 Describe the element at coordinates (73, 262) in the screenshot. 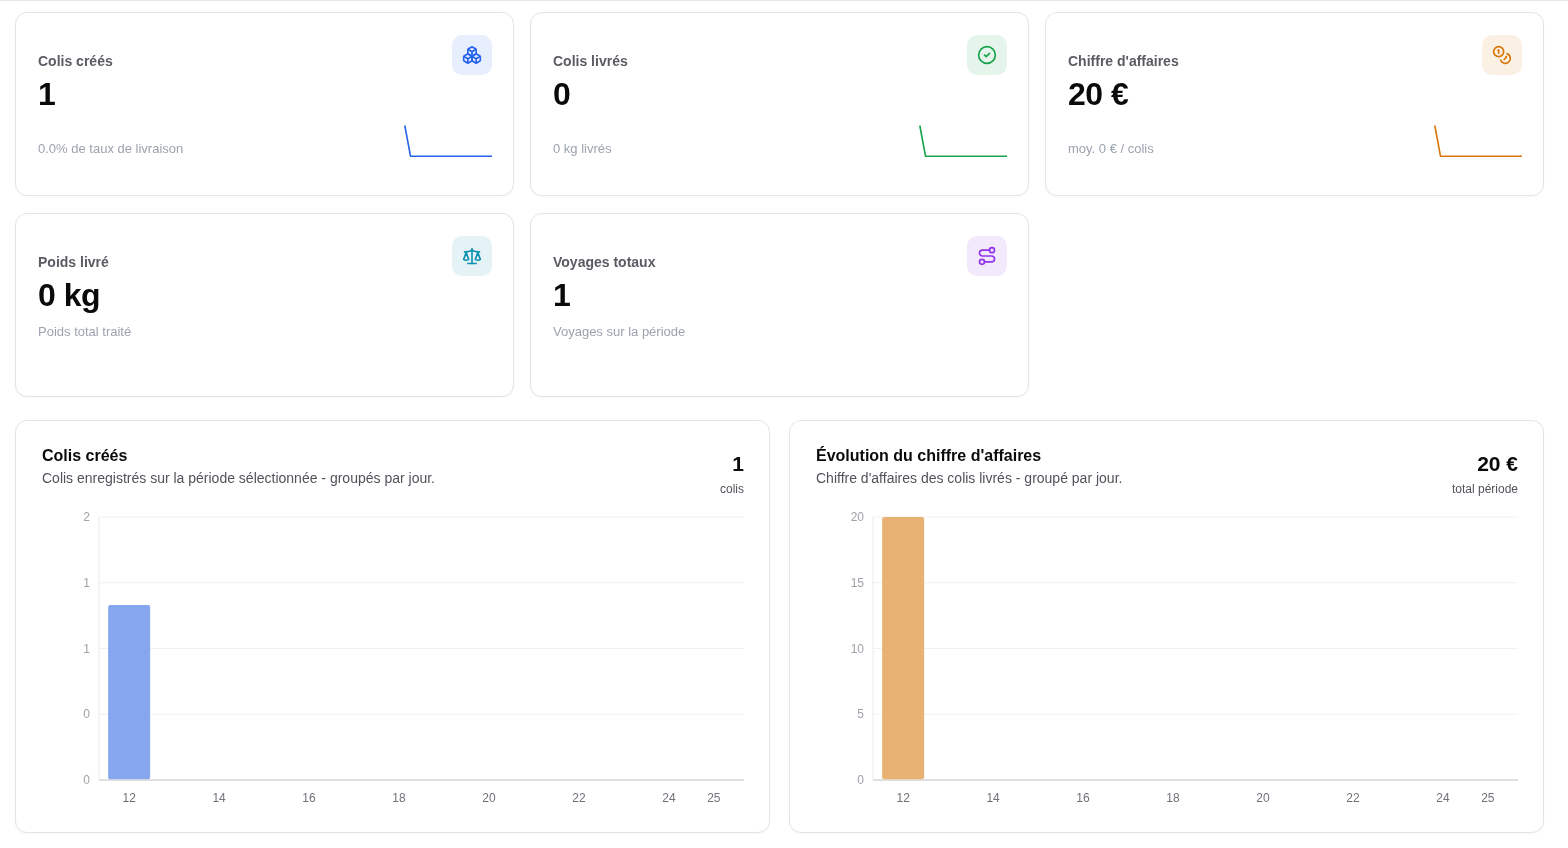

I see `card-title: Poids livré` at that location.